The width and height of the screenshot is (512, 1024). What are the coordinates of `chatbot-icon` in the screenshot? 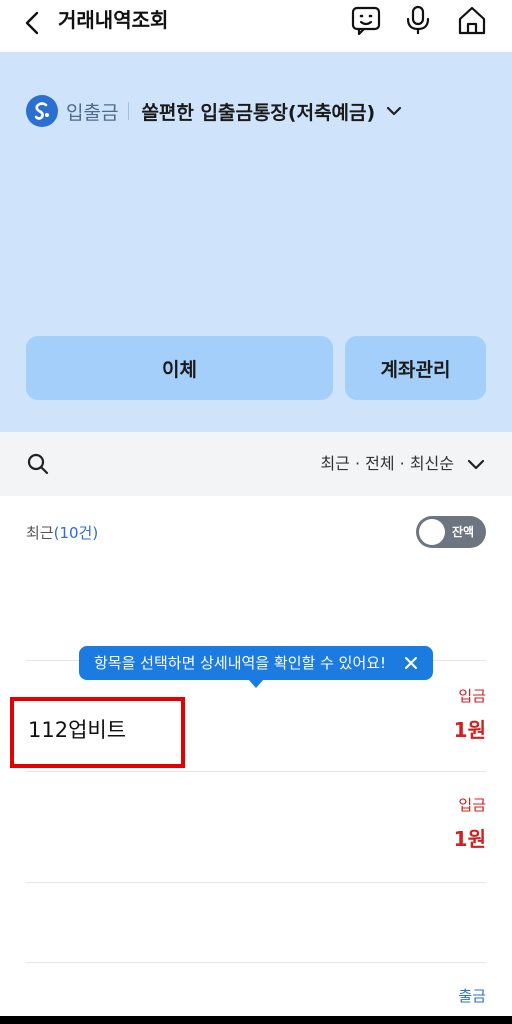 It's located at (366, 20).